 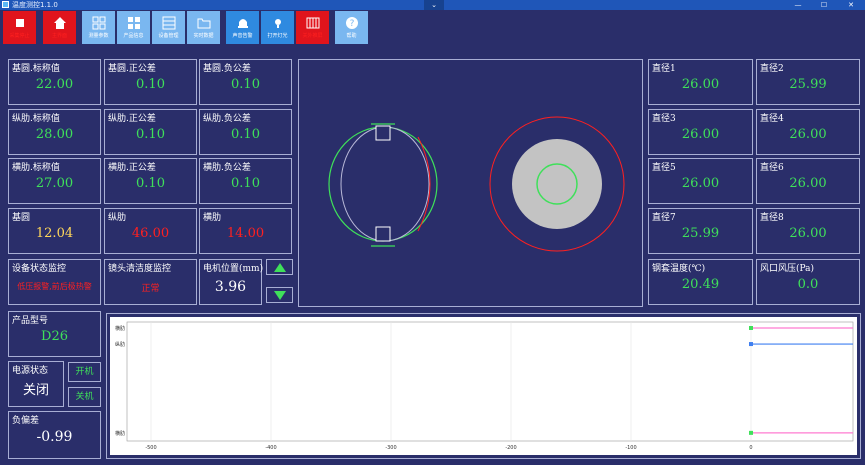 I want to click on diameter-5-label: 直径5, so click(x=664, y=168).